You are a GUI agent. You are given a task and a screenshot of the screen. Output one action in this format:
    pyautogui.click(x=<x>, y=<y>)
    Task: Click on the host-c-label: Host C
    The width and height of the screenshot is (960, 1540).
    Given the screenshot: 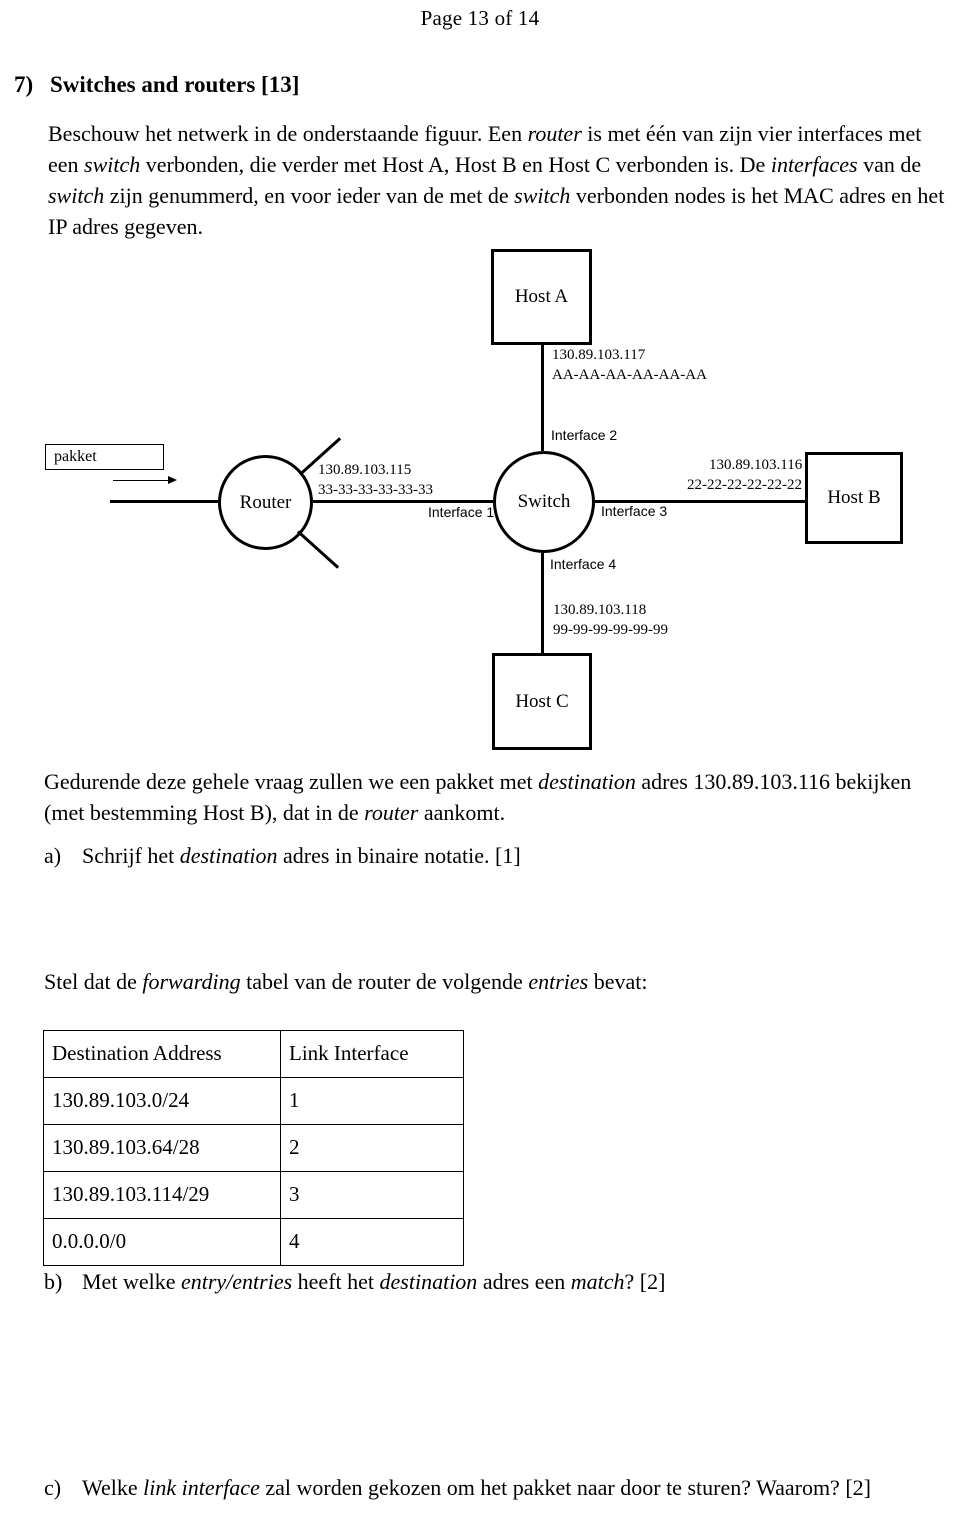 What is the action you would take?
    pyautogui.click(x=542, y=701)
    